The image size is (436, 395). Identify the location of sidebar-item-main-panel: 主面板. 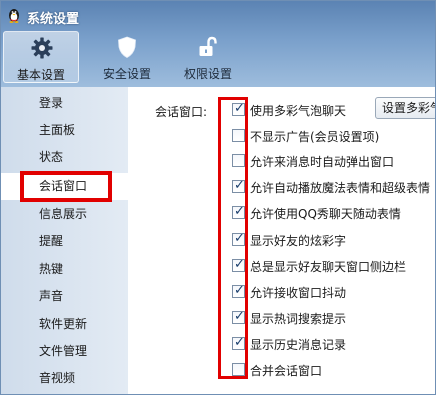
(64, 130).